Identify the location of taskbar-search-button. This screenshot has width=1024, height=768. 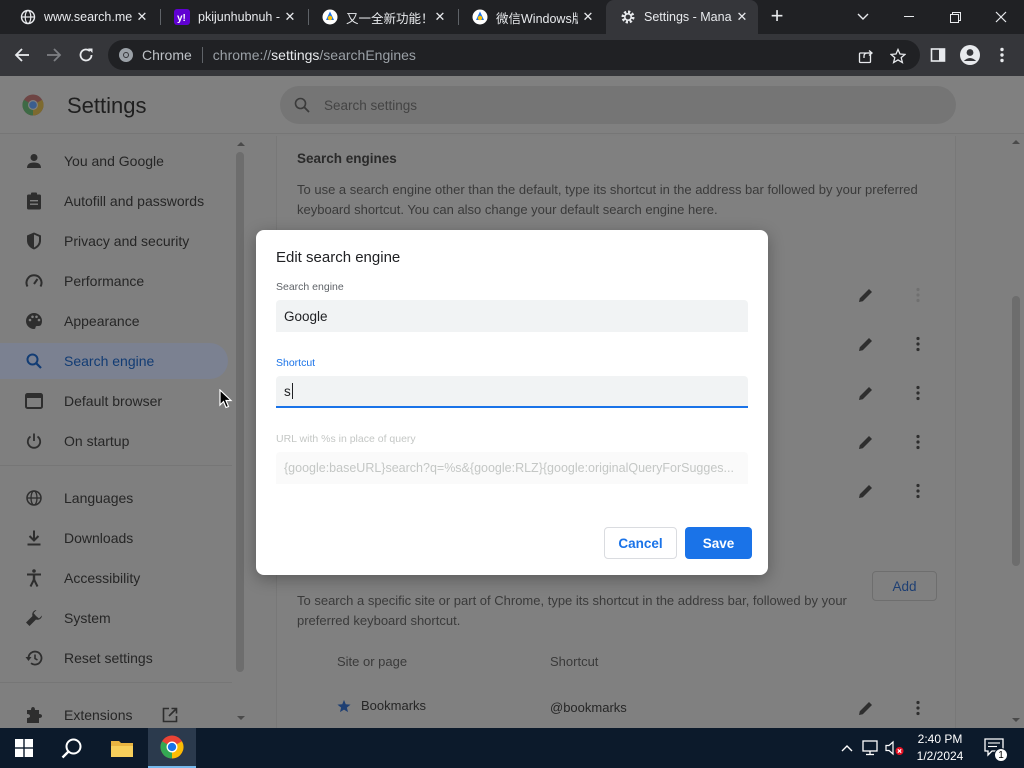
(72, 748).